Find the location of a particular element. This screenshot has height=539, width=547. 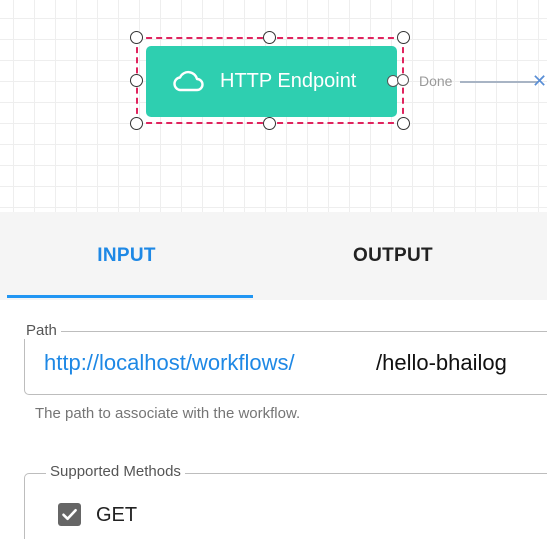

resize-handle-bottom-center is located at coordinates (269, 123).